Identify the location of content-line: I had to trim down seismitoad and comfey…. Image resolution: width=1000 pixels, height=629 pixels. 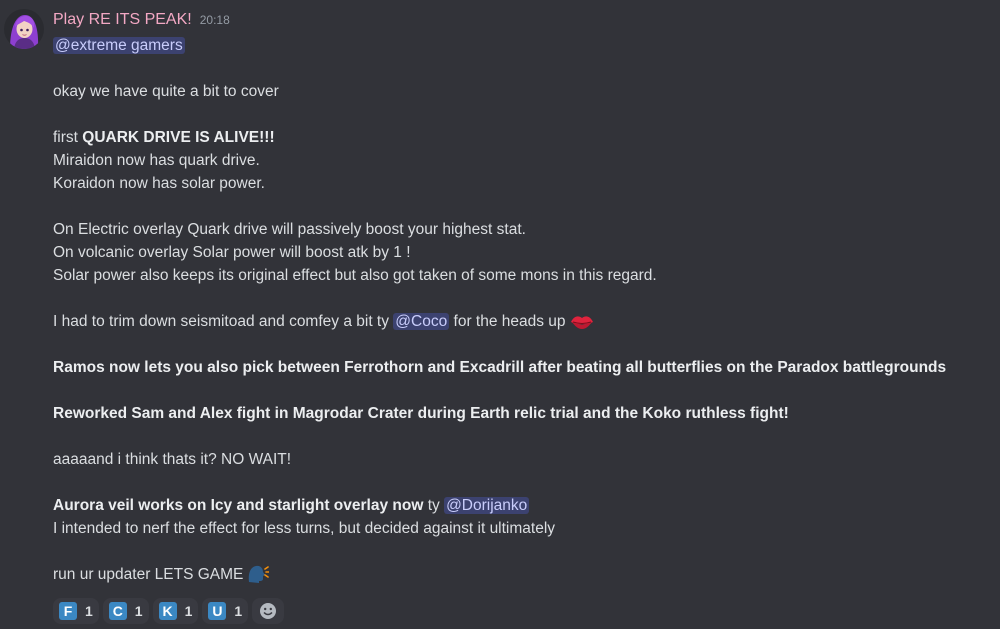
(523, 321).